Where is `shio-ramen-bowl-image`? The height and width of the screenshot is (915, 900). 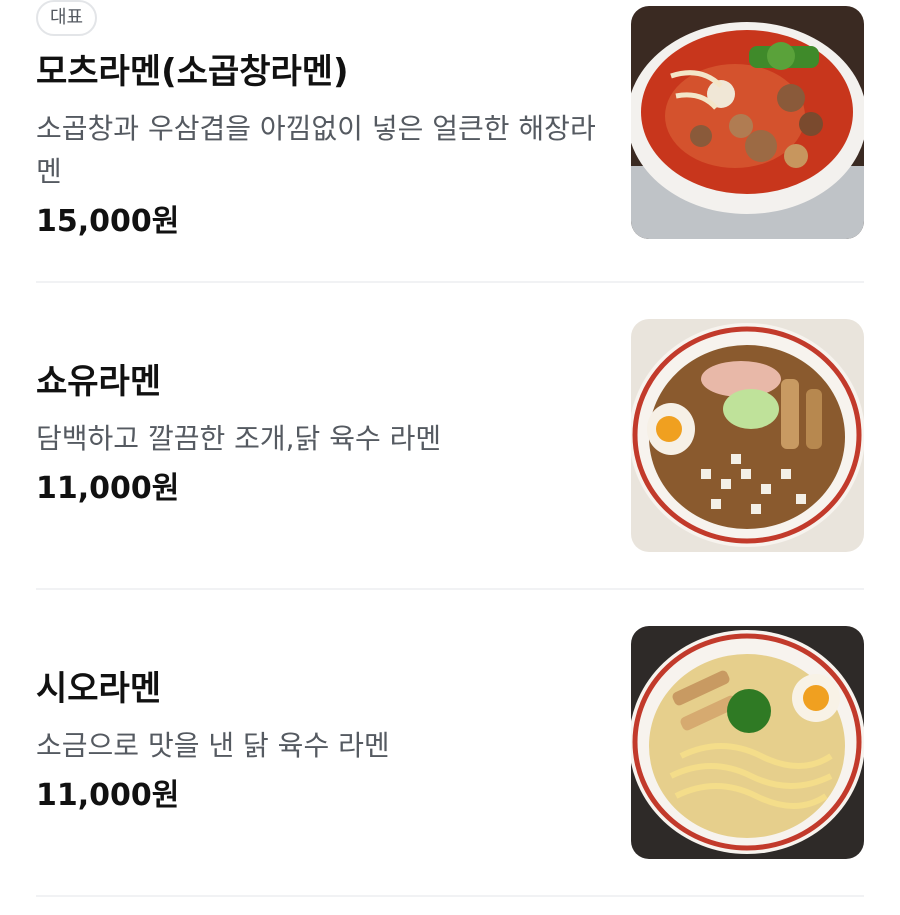 shio-ramen-bowl-image is located at coordinates (747, 742).